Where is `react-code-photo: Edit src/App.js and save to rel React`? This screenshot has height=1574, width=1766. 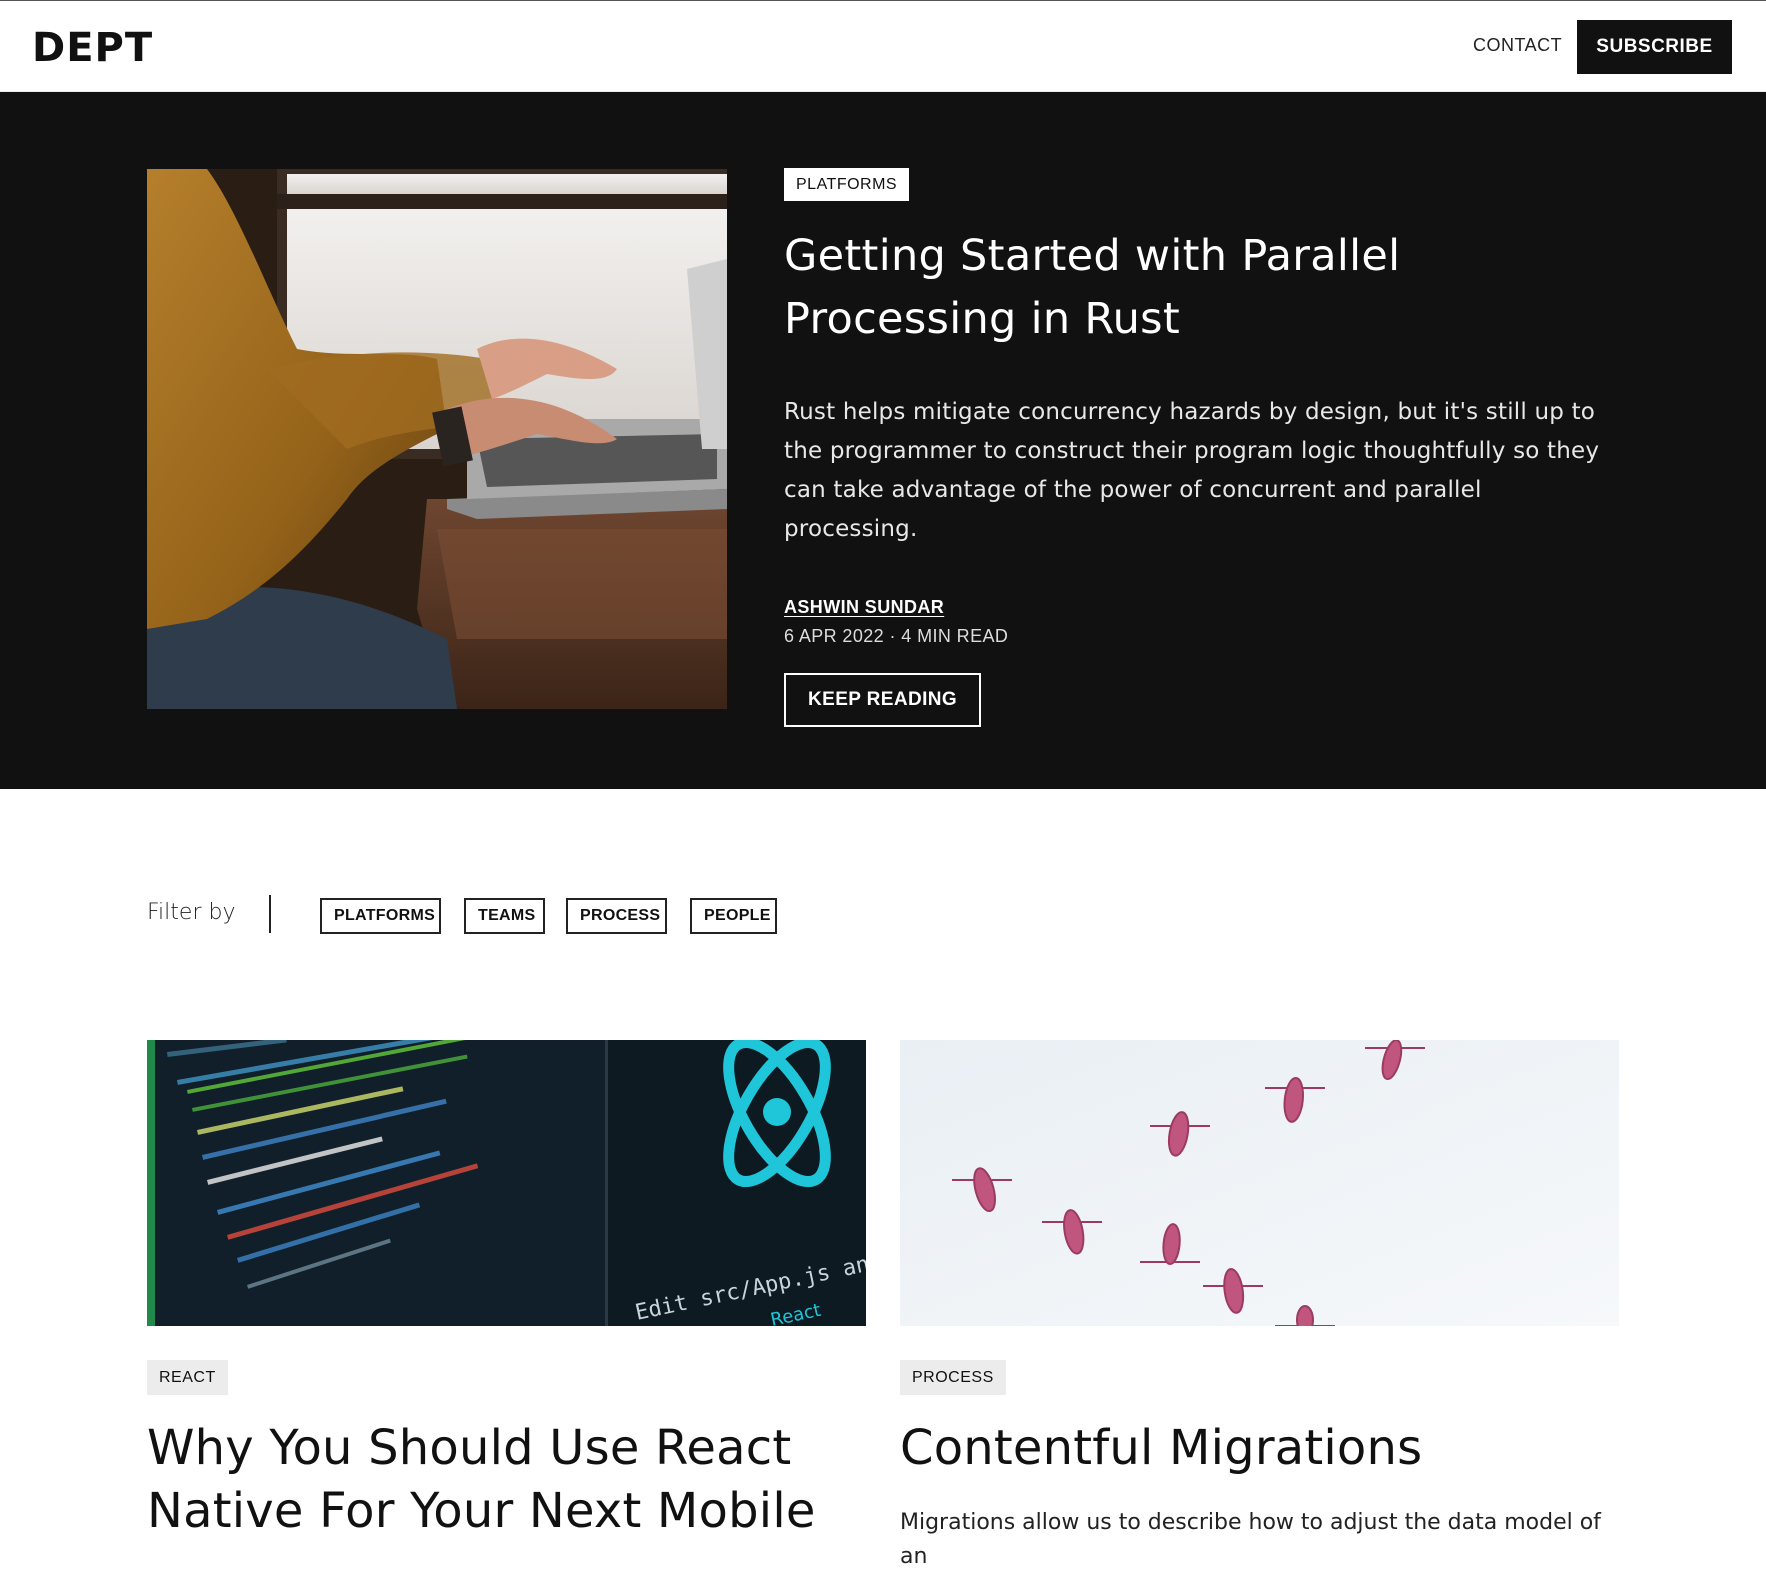 react-code-photo: Edit src/App.js and save to rel React is located at coordinates (506, 1183).